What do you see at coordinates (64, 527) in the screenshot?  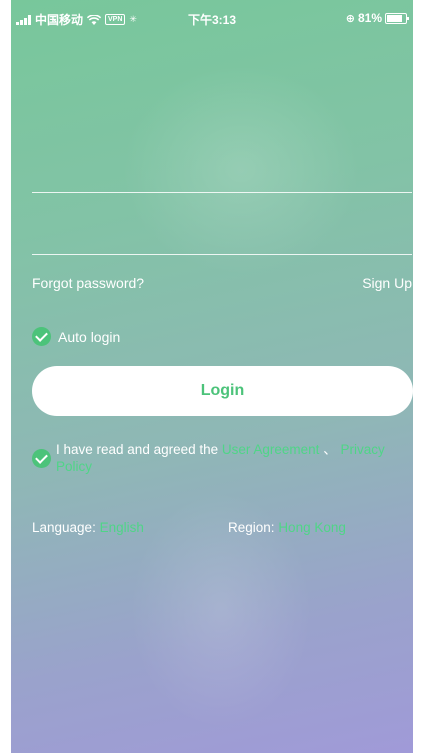 I see `language-label: Language:` at bounding box center [64, 527].